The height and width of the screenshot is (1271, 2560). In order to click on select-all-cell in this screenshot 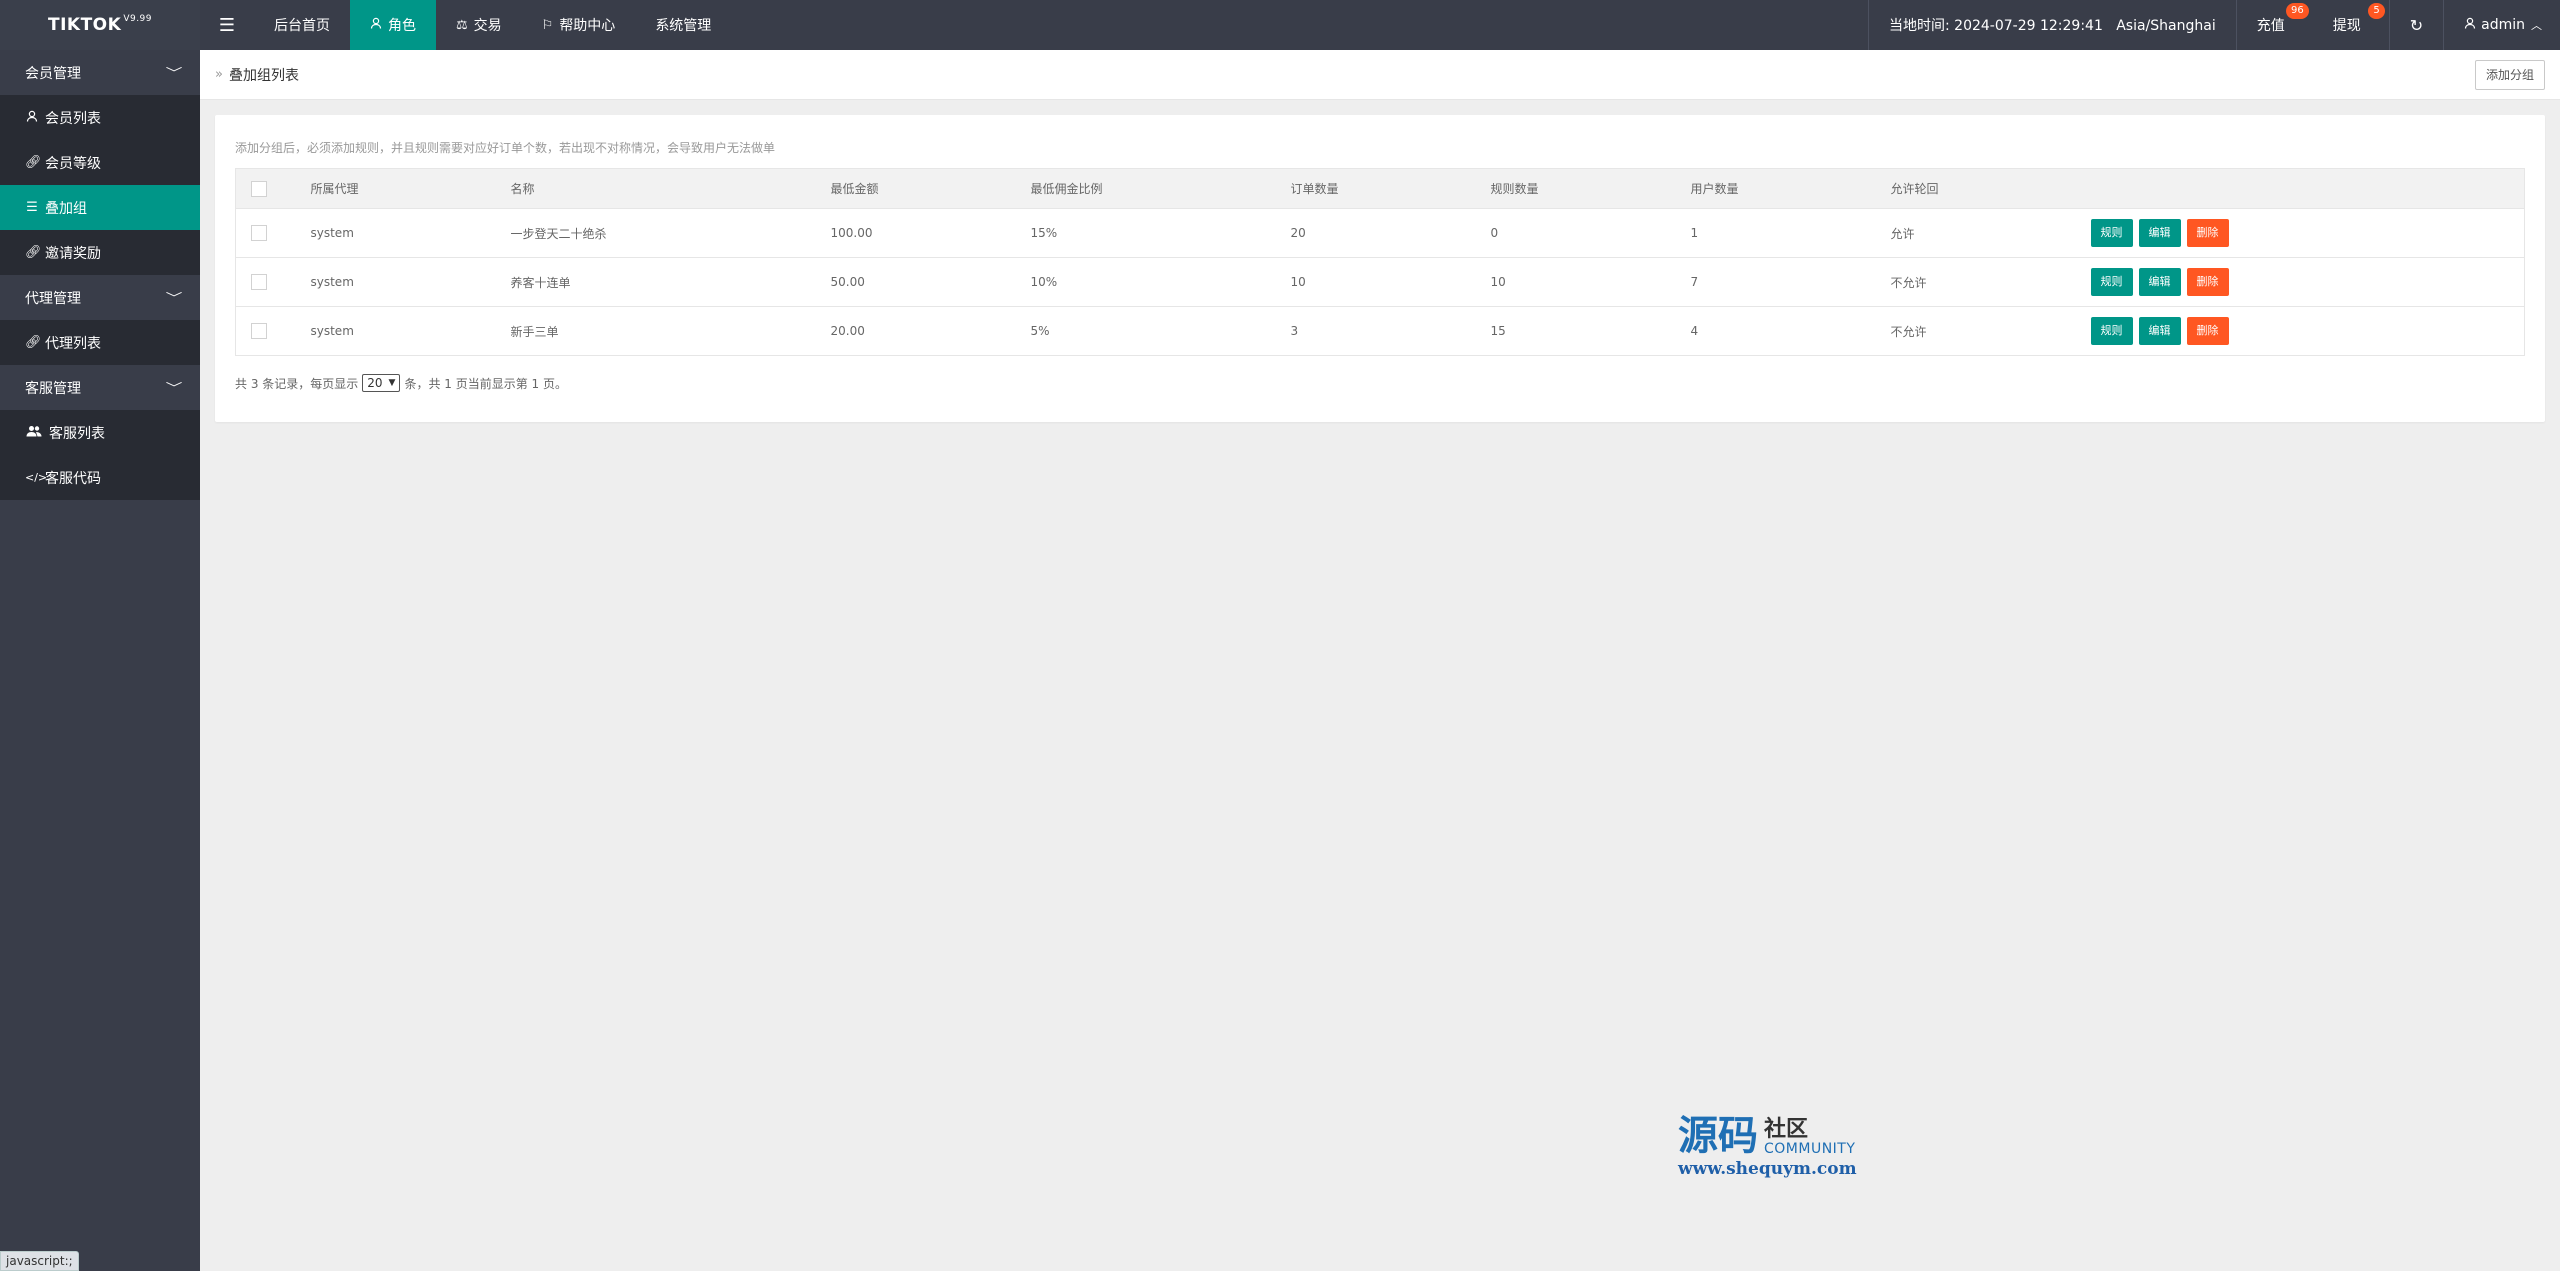, I will do `click(265, 188)`.